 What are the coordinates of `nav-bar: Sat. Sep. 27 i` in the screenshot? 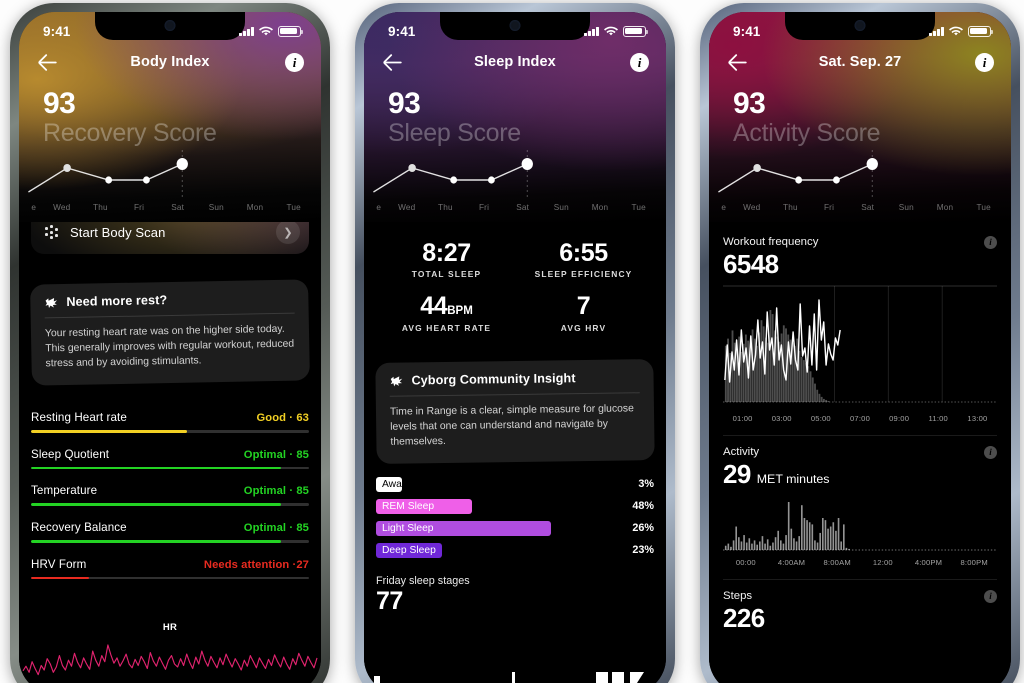 It's located at (860, 62).